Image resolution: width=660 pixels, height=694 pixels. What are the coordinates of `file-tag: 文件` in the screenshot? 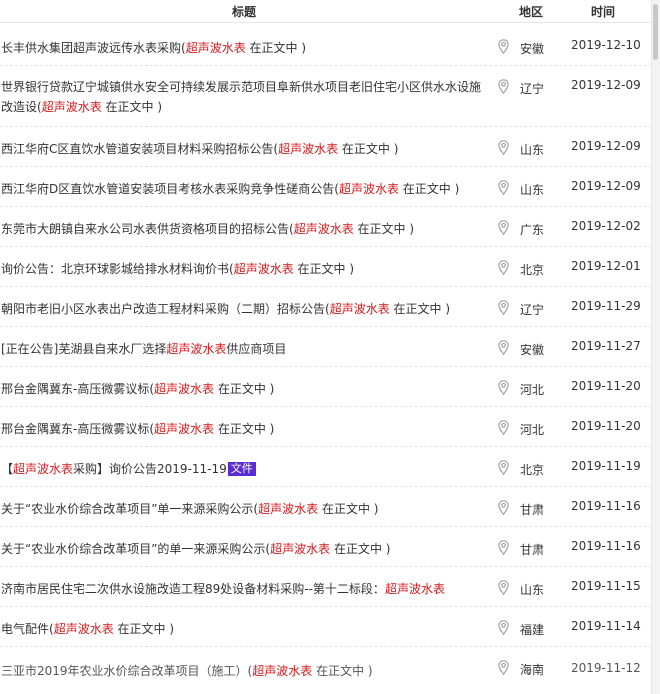 It's located at (241, 469).